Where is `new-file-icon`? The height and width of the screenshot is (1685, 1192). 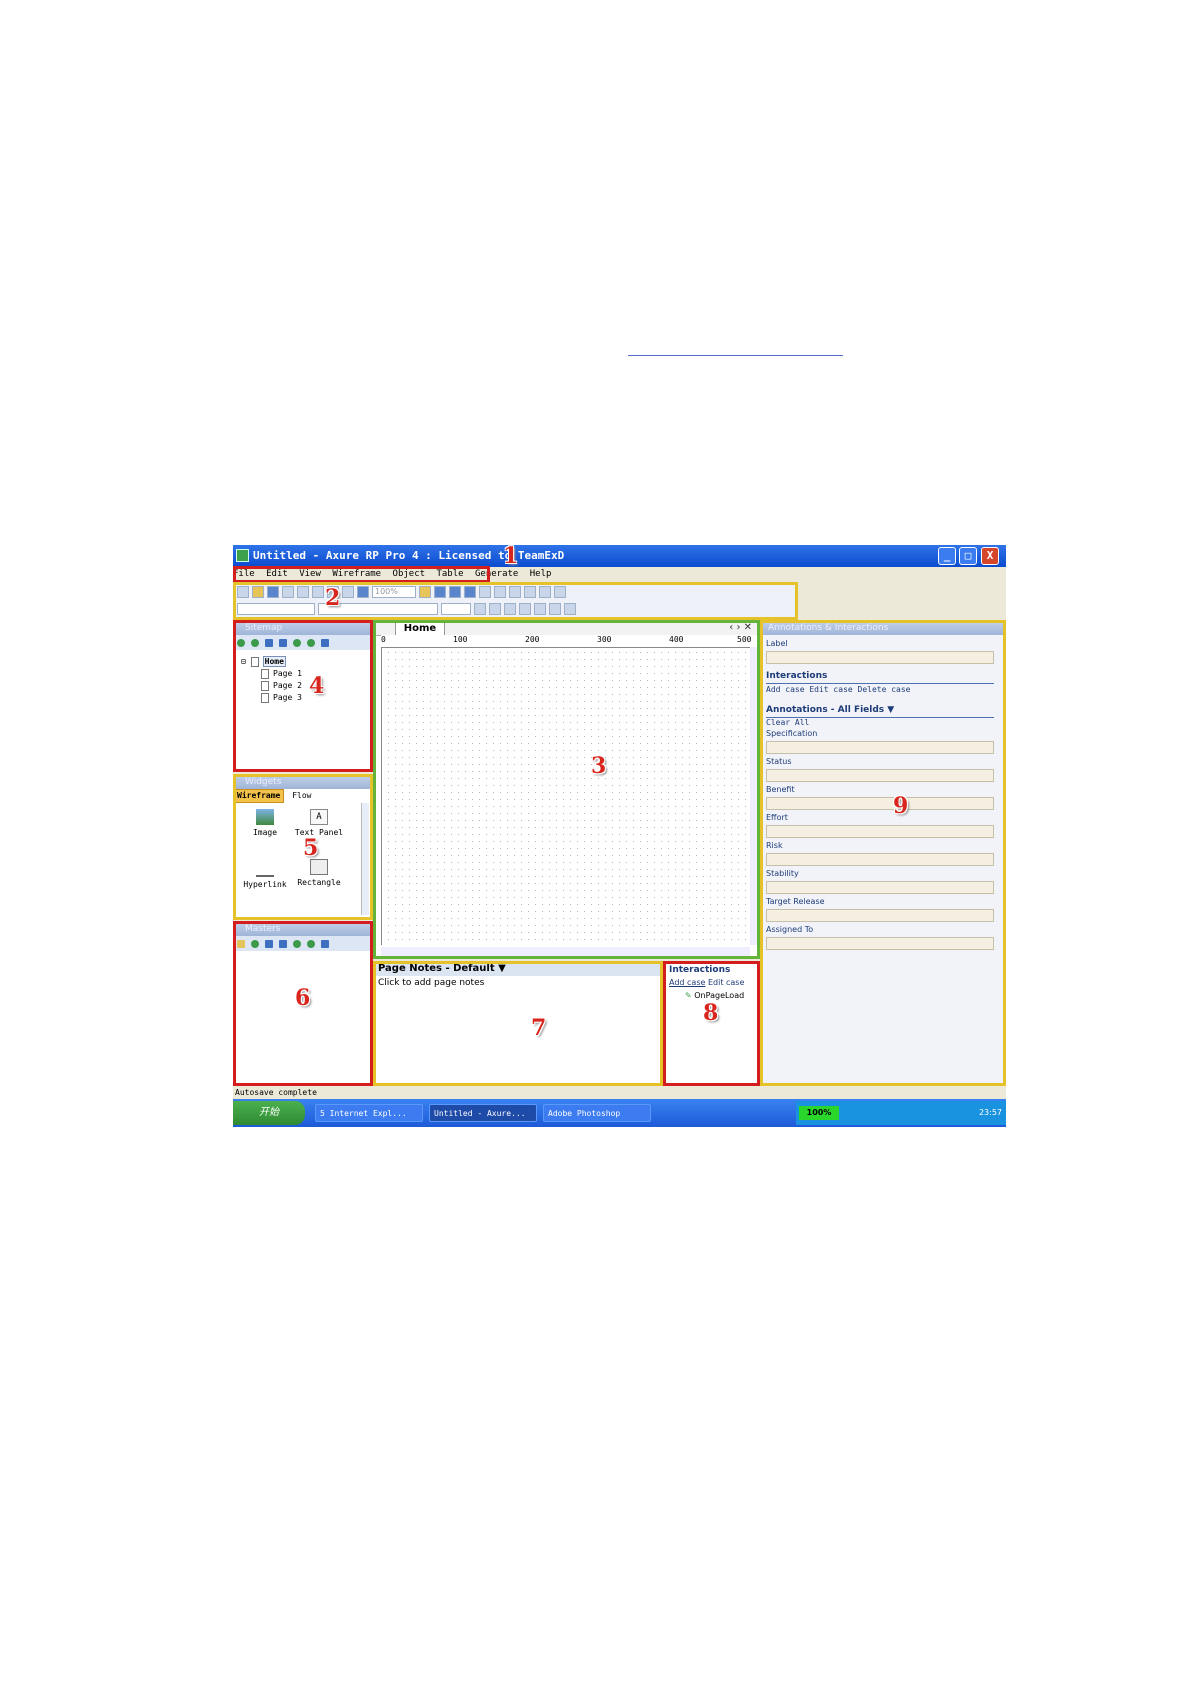 new-file-icon is located at coordinates (243, 592).